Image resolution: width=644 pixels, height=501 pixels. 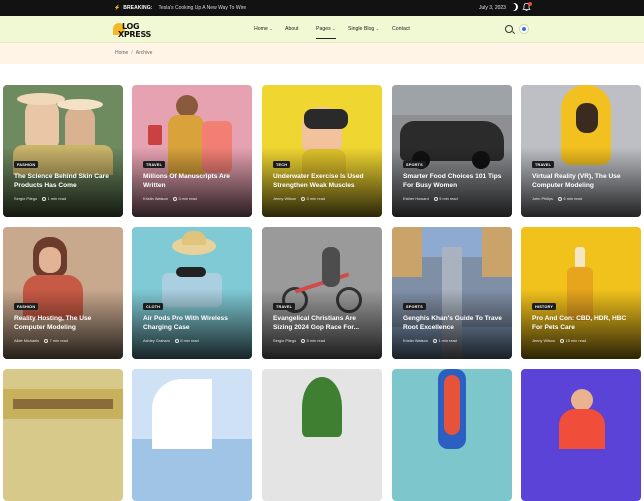 I want to click on read-time-text: 7 min read, so click(x=58, y=340).